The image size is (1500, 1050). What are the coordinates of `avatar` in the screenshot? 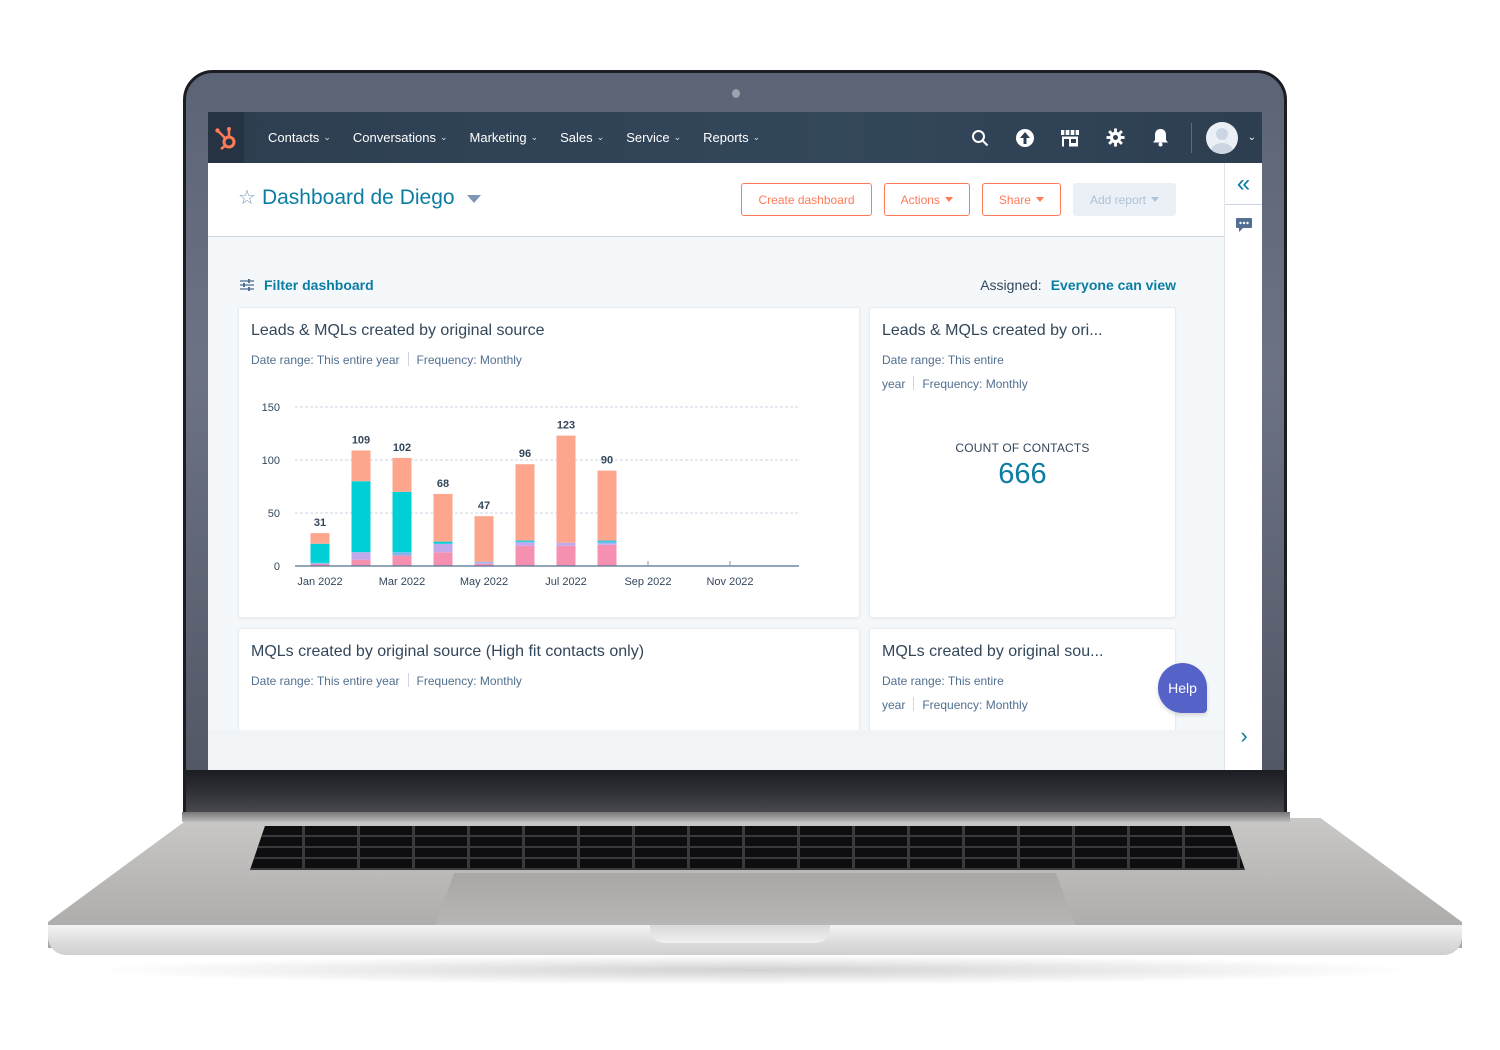 It's located at (1221, 137).